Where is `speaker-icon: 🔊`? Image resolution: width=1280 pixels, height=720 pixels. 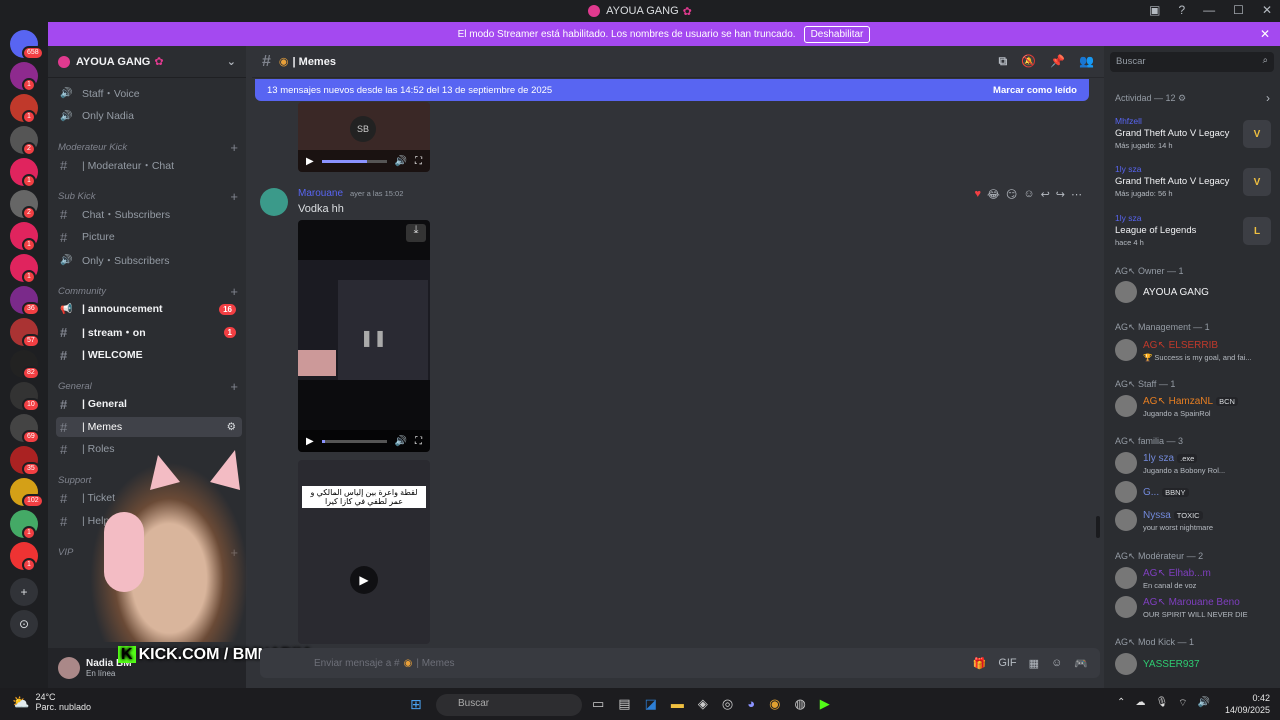 speaker-icon: 🔊 is located at coordinates (1204, 703).